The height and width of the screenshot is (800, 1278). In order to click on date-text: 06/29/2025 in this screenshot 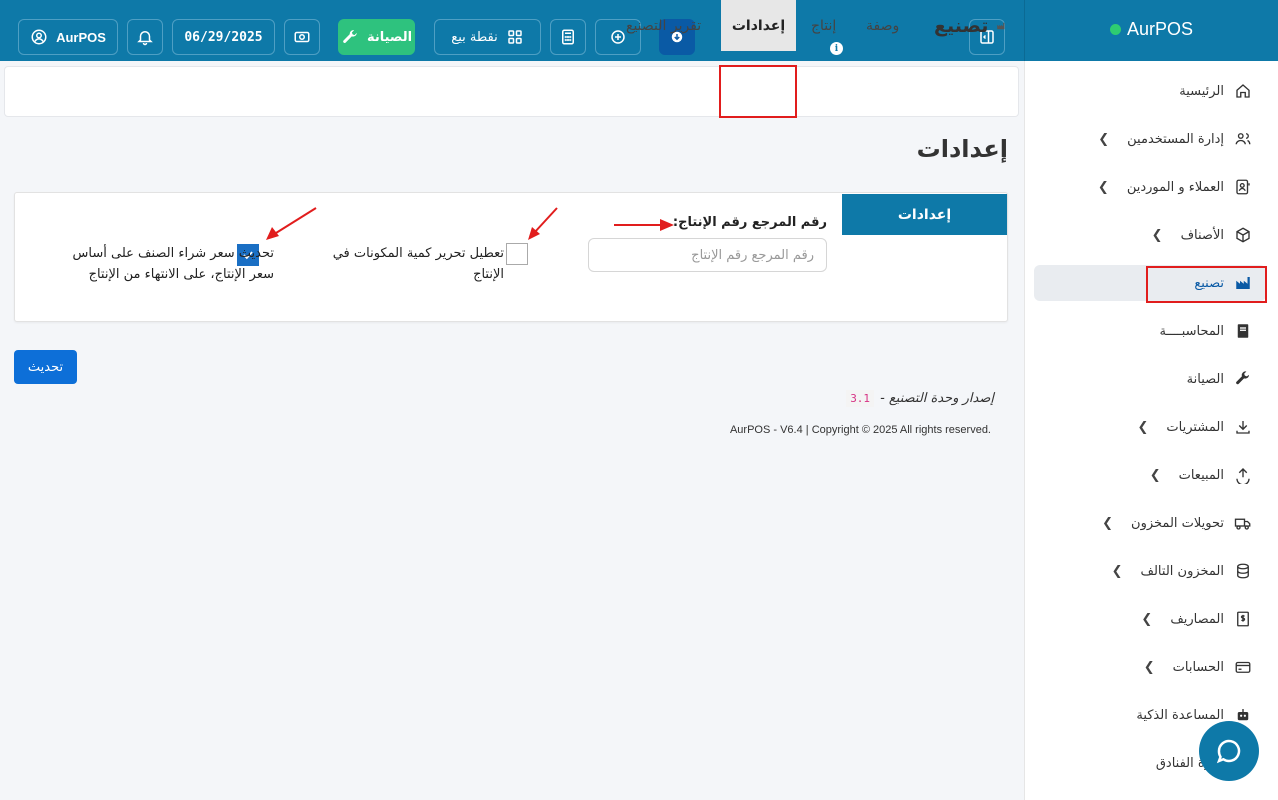, I will do `click(223, 37)`.